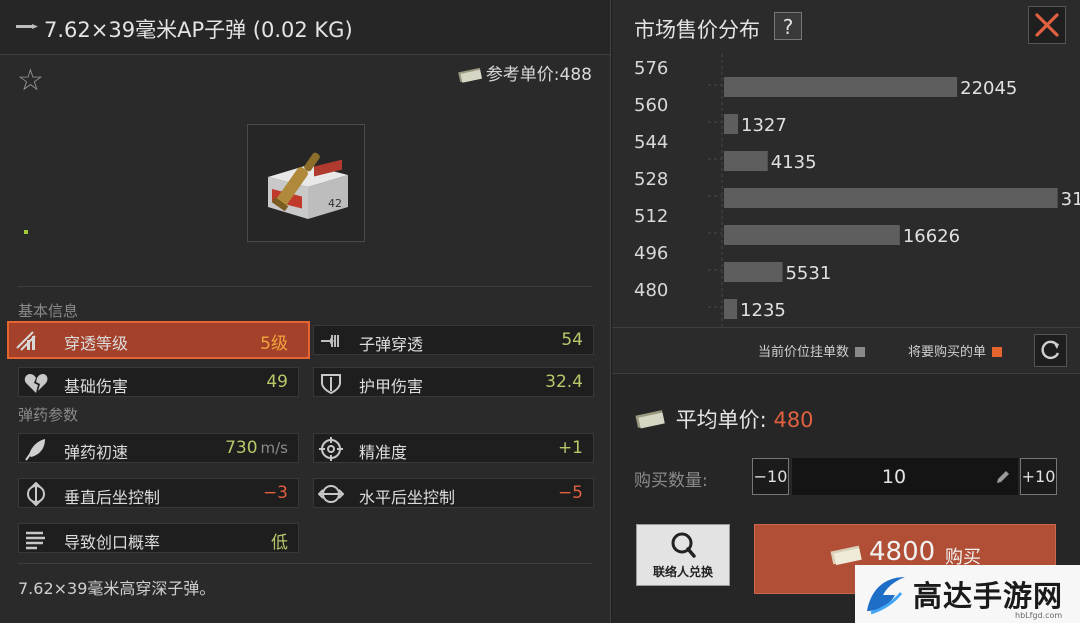 This screenshot has width=1080, height=623. What do you see at coordinates (407, 497) in the screenshot?
I see `stat-label: 水平后坐控制` at bounding box center [407, 497].